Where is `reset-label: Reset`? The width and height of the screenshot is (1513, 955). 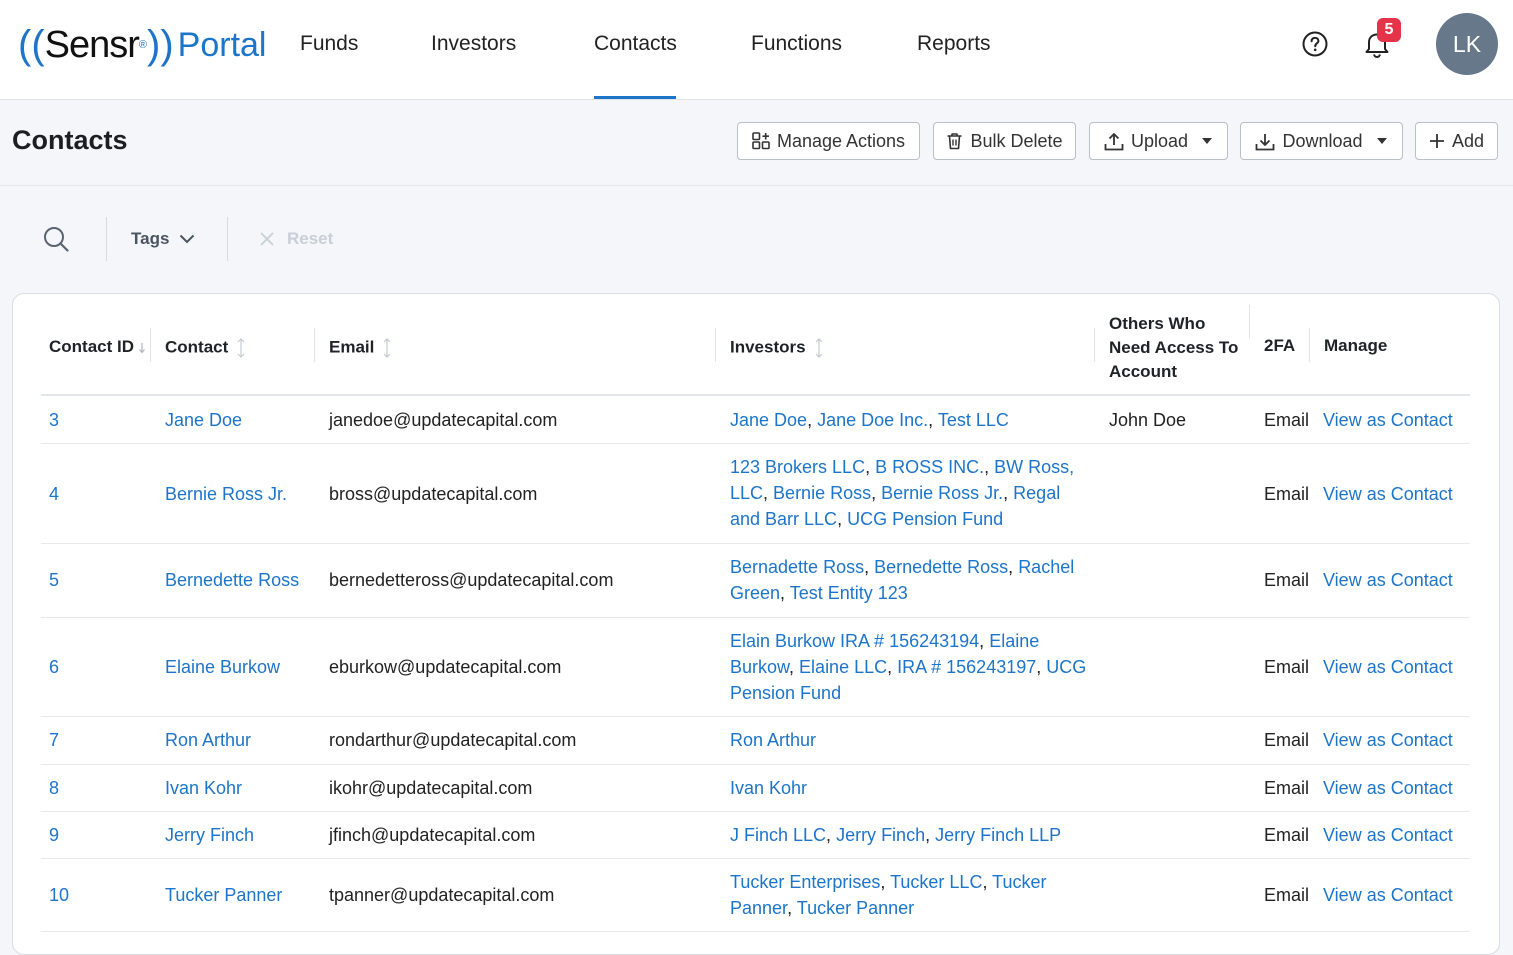
reset-label: Reset is located at coordinates (310, 238).